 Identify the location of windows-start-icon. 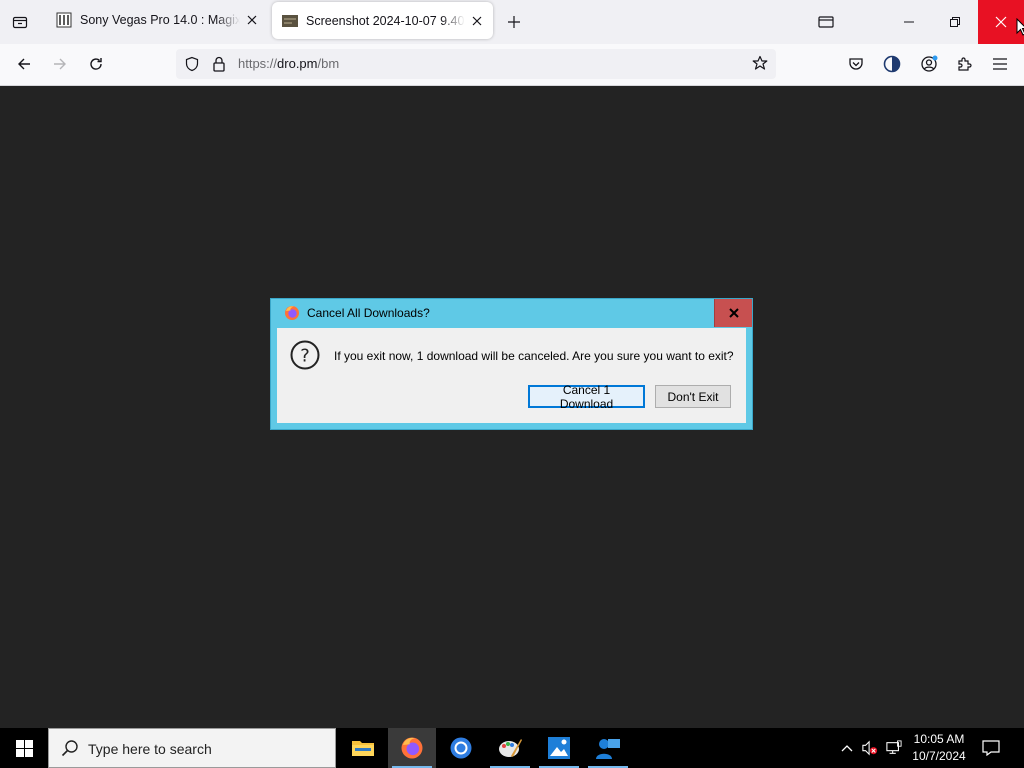
(24, 748).